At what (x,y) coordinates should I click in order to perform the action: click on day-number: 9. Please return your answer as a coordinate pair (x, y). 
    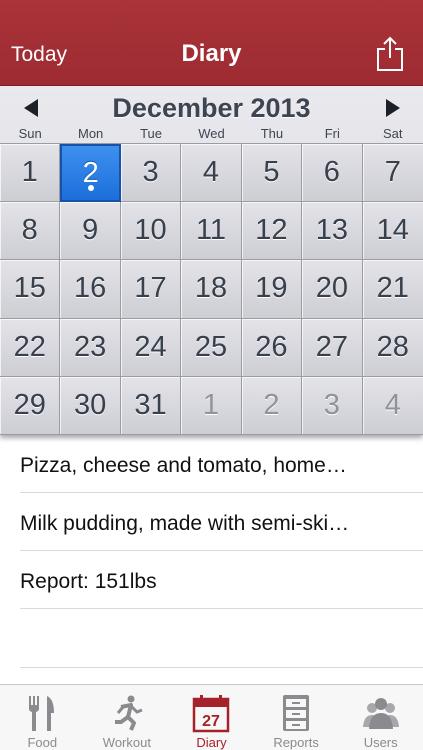
    Looking at the image, I should click on (90, 230).